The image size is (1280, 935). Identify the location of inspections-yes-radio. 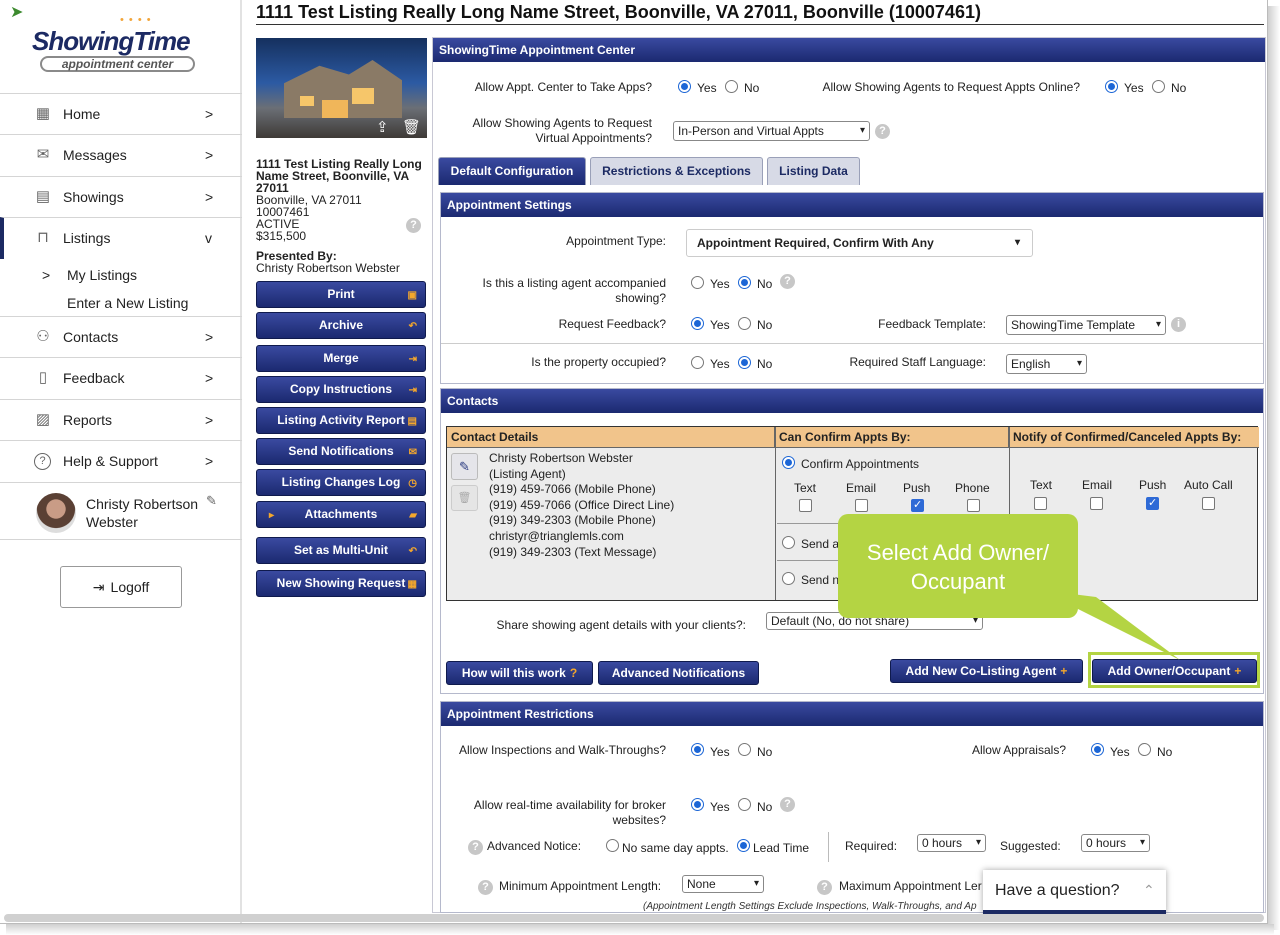
(697, 749).